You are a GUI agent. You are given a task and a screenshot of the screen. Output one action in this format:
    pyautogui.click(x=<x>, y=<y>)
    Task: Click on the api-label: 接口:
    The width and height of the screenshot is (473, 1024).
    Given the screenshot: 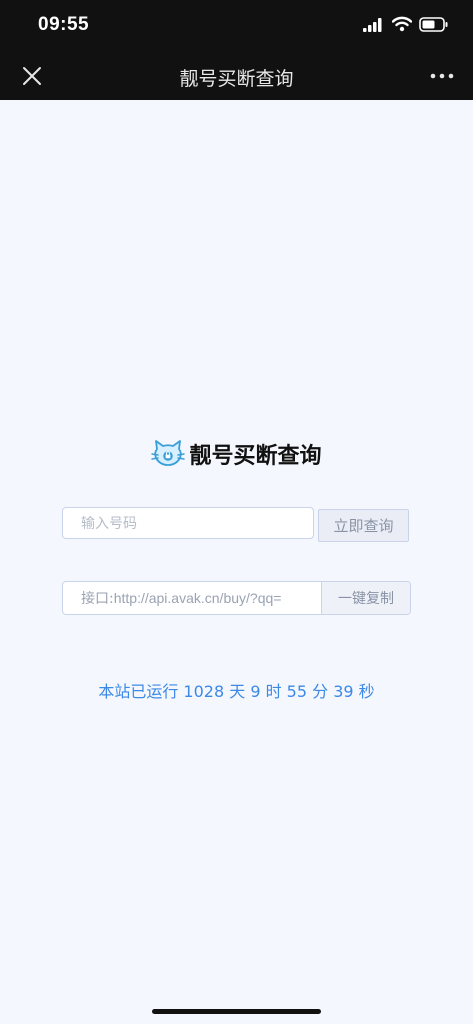 What is the action you would take?
    pyautogui.click(x=97, y=599)
    